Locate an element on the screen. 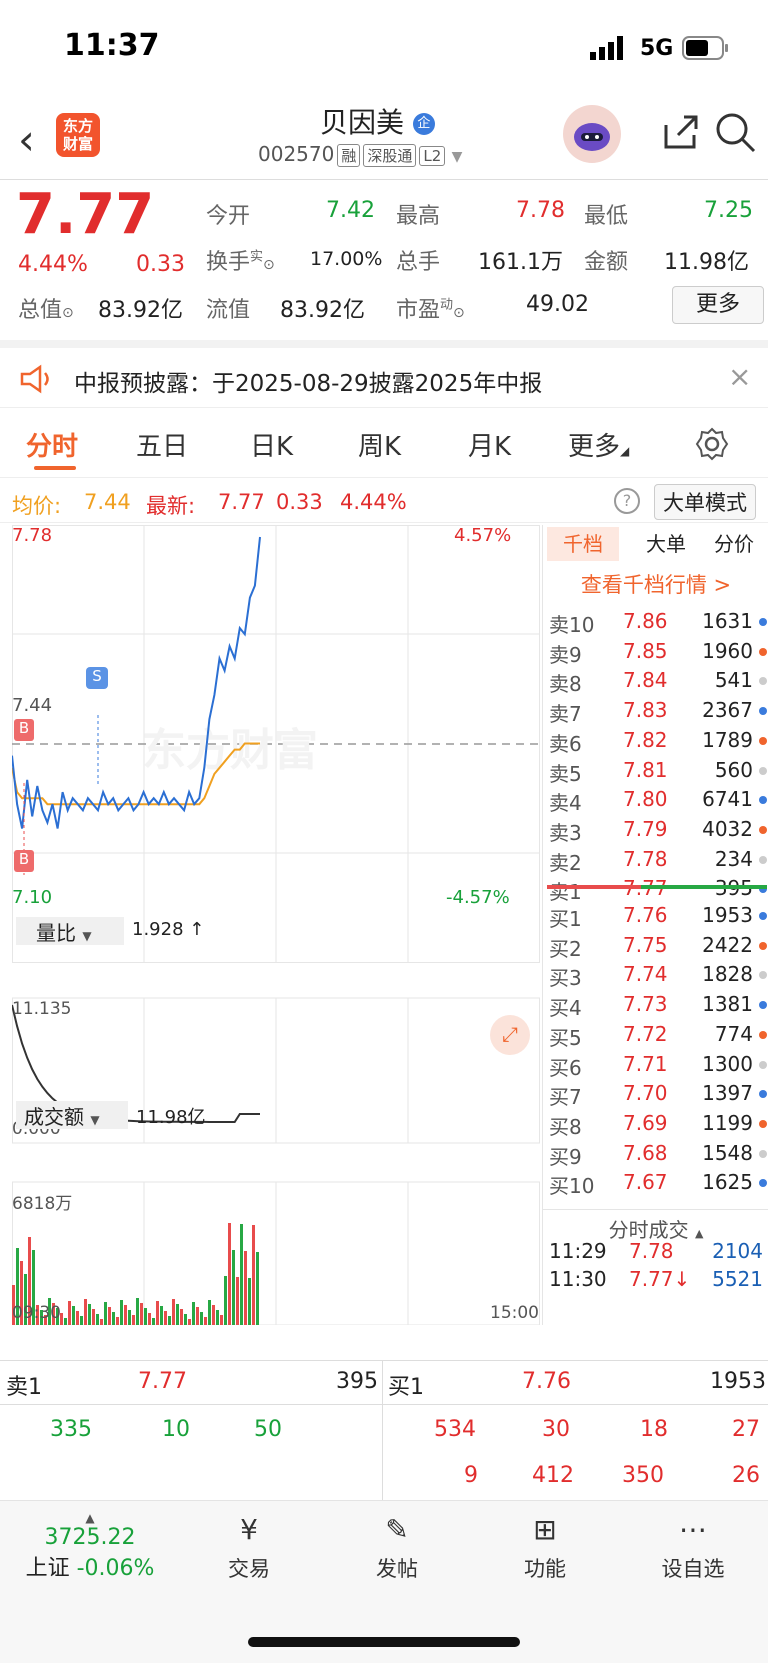  functions-button: ⊞ 功能 is located at coordinates (545, 1548).